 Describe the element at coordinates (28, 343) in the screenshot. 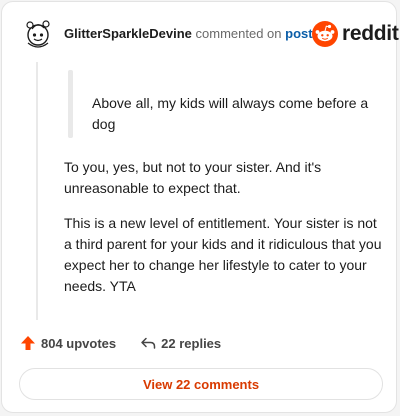

I see `upvote-arrow-icon` at that location.